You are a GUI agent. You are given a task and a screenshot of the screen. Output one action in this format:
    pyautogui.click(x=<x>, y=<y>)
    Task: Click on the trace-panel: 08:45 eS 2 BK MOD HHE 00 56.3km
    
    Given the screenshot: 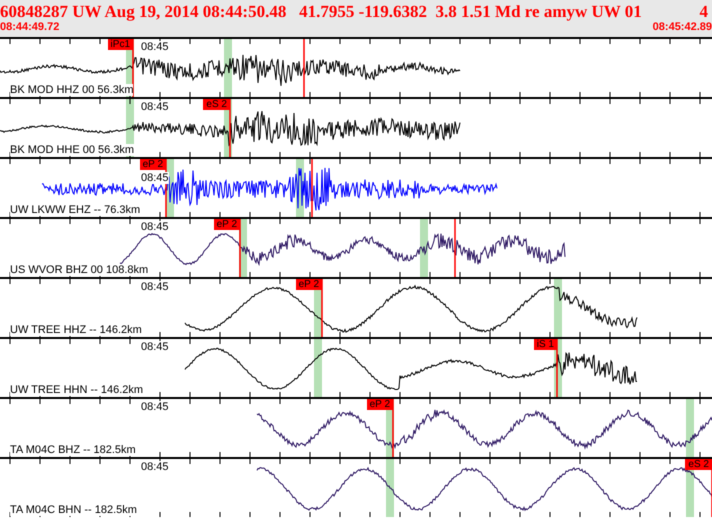 What is the action you would take?
    pyautogui.click(x=356, y=127)
    